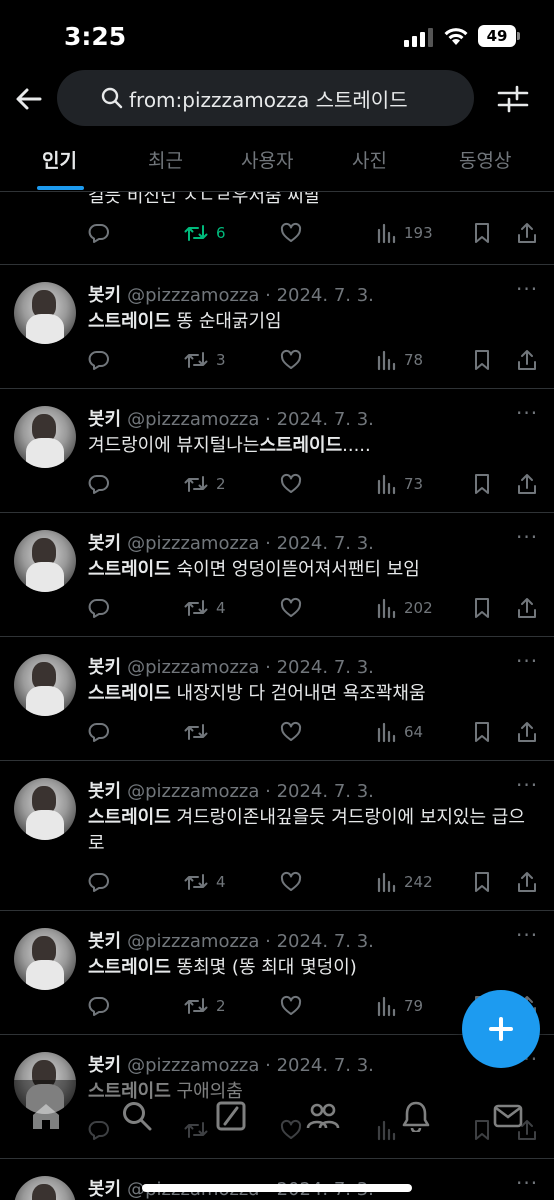 This screenshot has height=1200, width=554. I want to click on grok-icon, so click(231, 1116).